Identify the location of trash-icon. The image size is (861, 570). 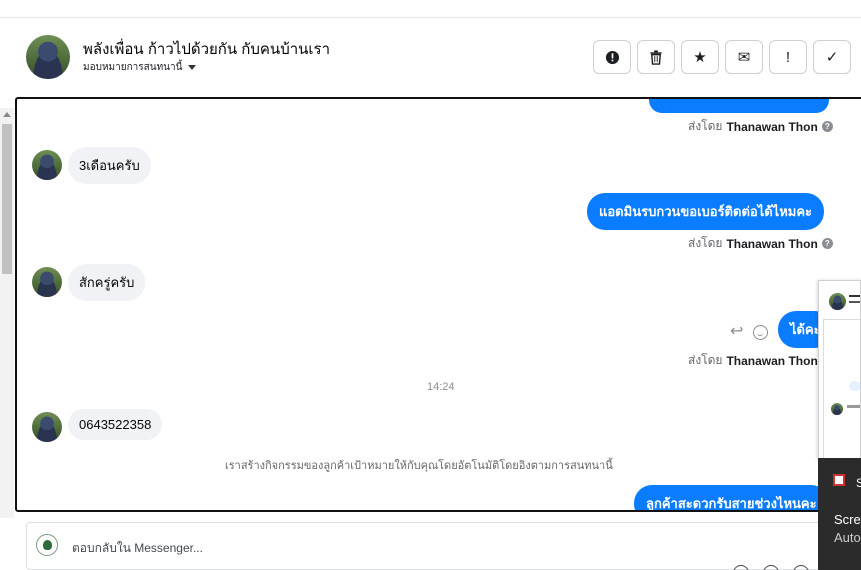
(656, 57).